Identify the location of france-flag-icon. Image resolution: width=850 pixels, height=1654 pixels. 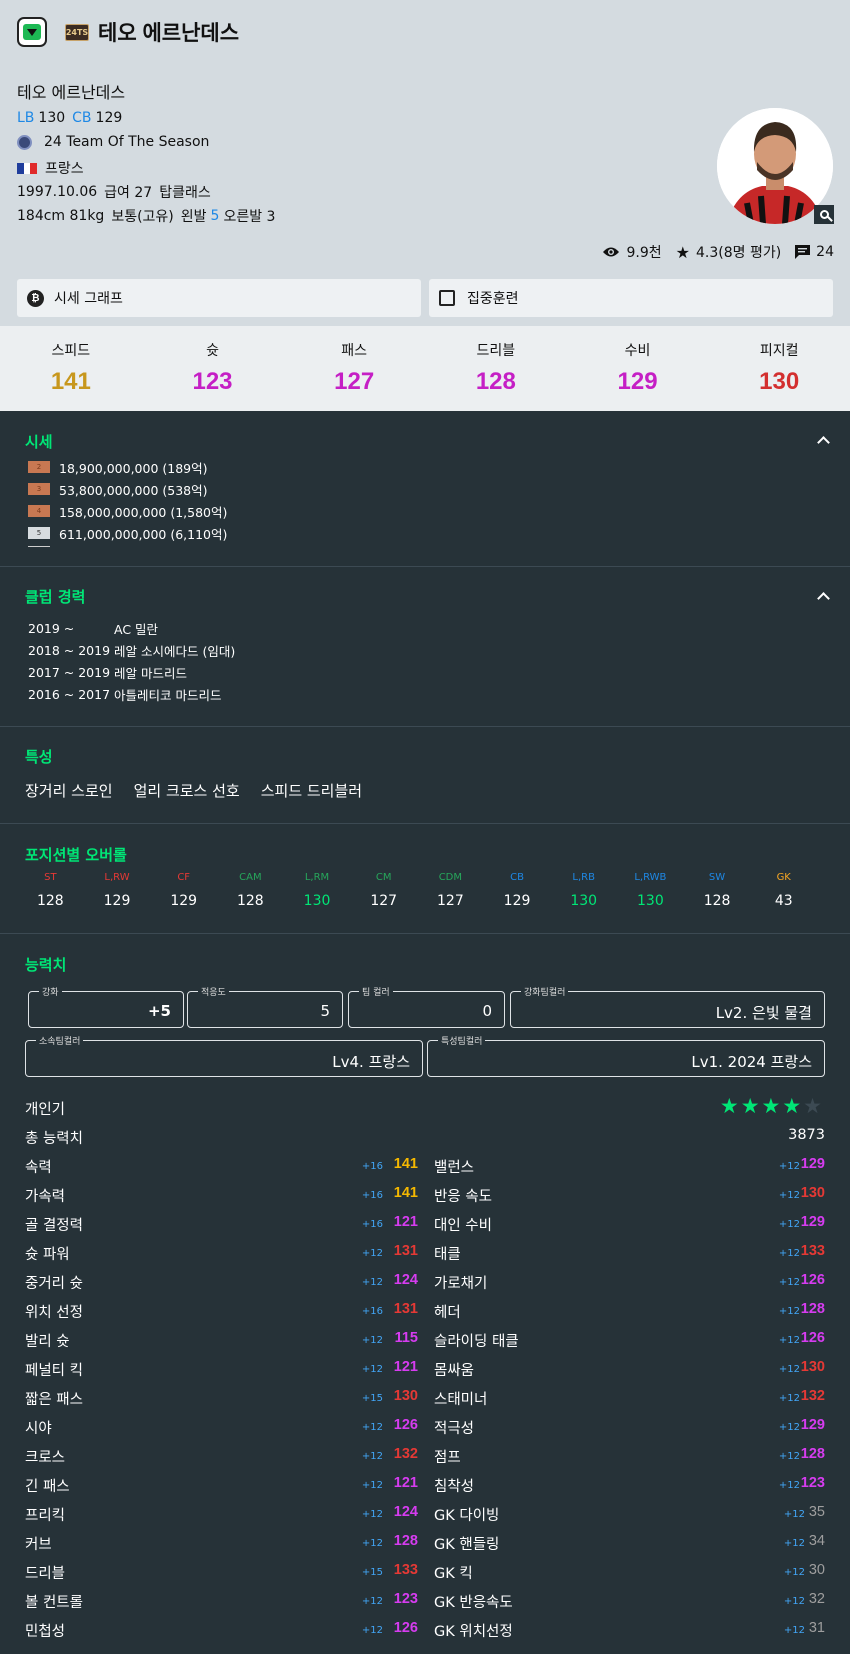
(27, 168).